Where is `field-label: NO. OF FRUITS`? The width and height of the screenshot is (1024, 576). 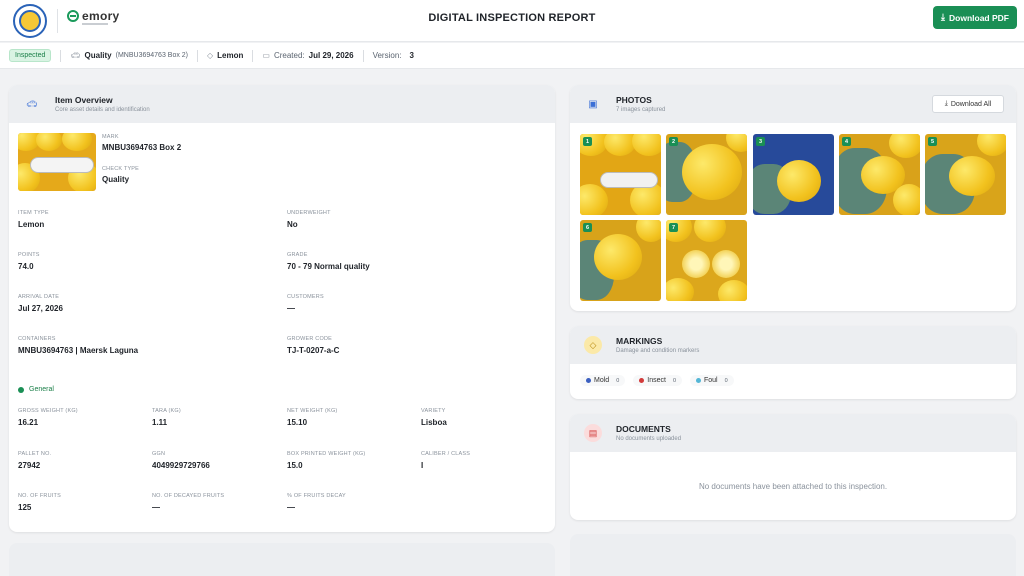 field-label: NO. OF FRUITS is located at coordinates (39, 496).